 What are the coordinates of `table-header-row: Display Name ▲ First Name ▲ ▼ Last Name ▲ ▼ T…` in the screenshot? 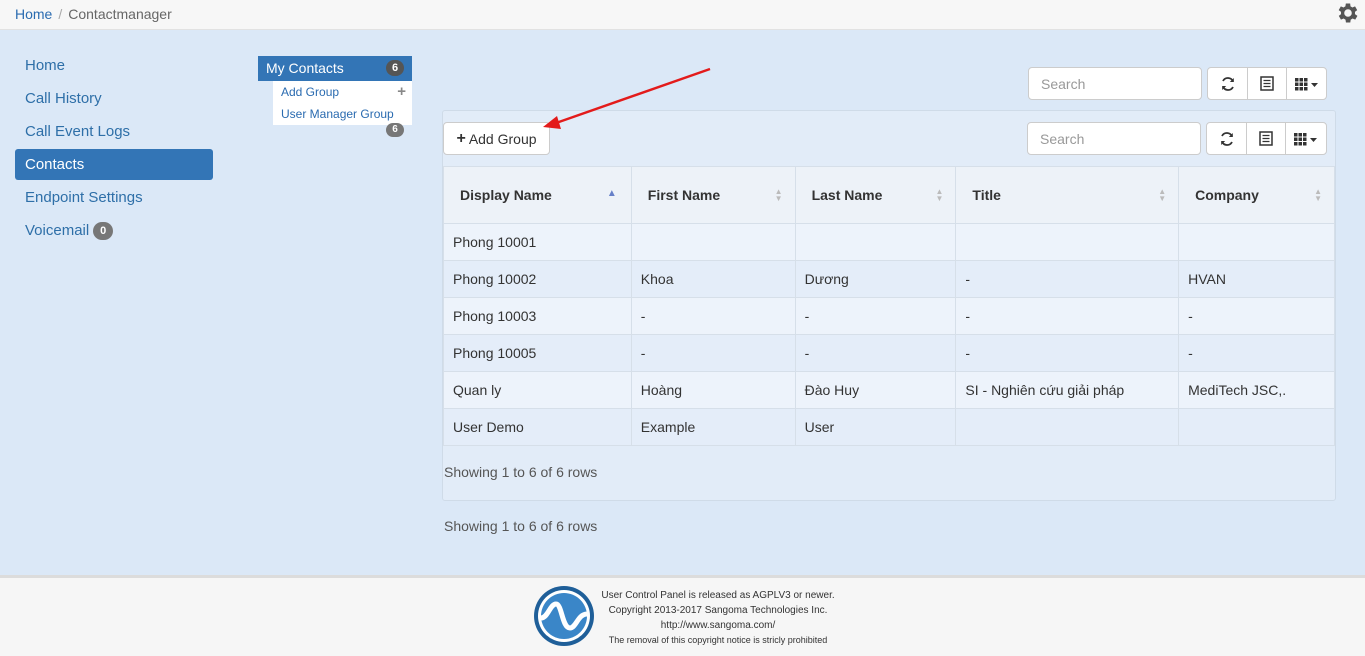 It's located at (889, 195).